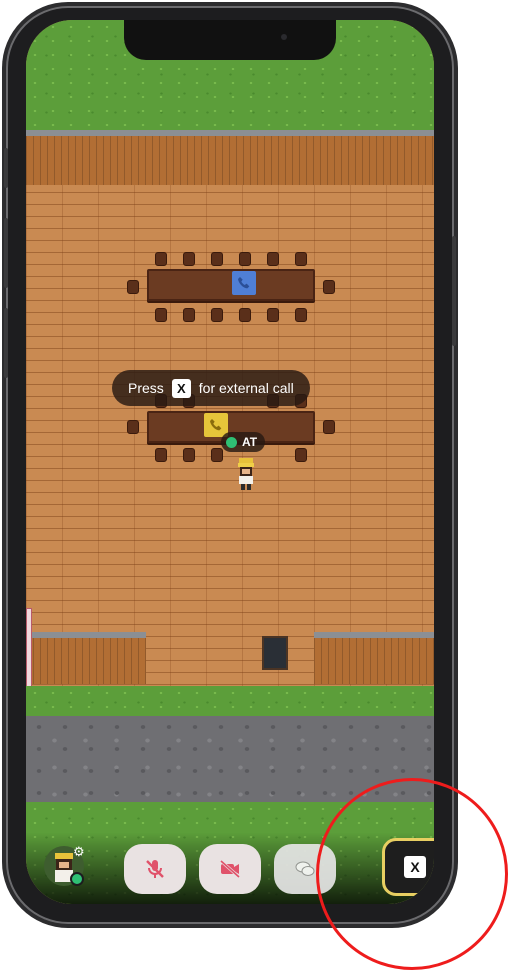  Describe the element at coordinates (6, 168) in the screenshot. I see `mute-switch` at that location.